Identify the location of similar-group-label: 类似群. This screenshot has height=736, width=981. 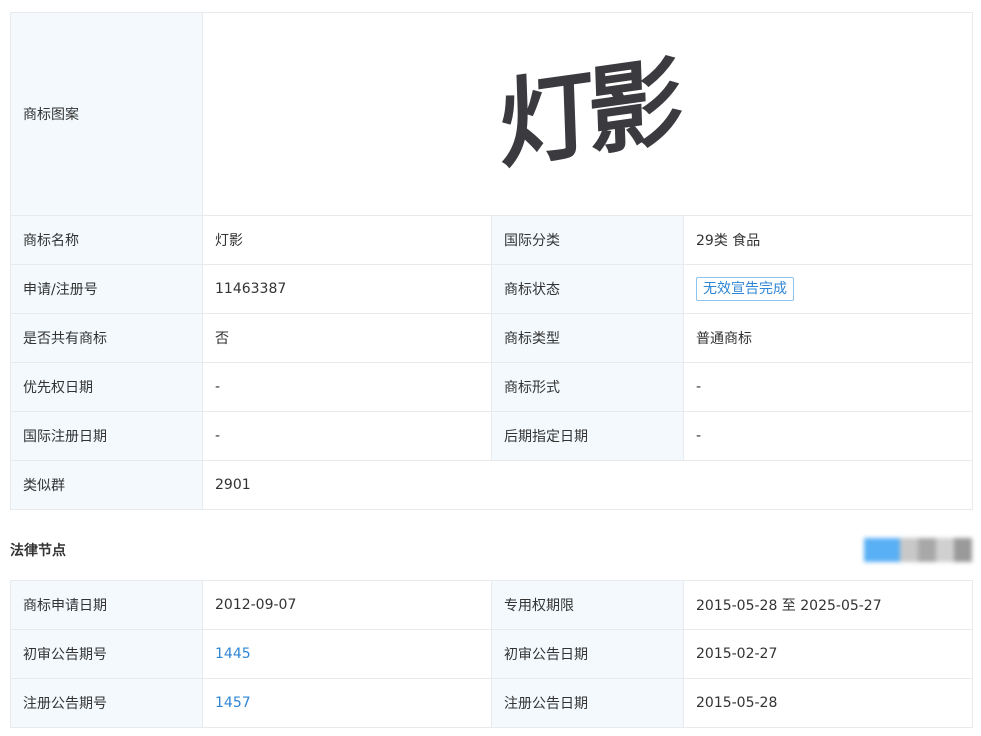
(106, 485).